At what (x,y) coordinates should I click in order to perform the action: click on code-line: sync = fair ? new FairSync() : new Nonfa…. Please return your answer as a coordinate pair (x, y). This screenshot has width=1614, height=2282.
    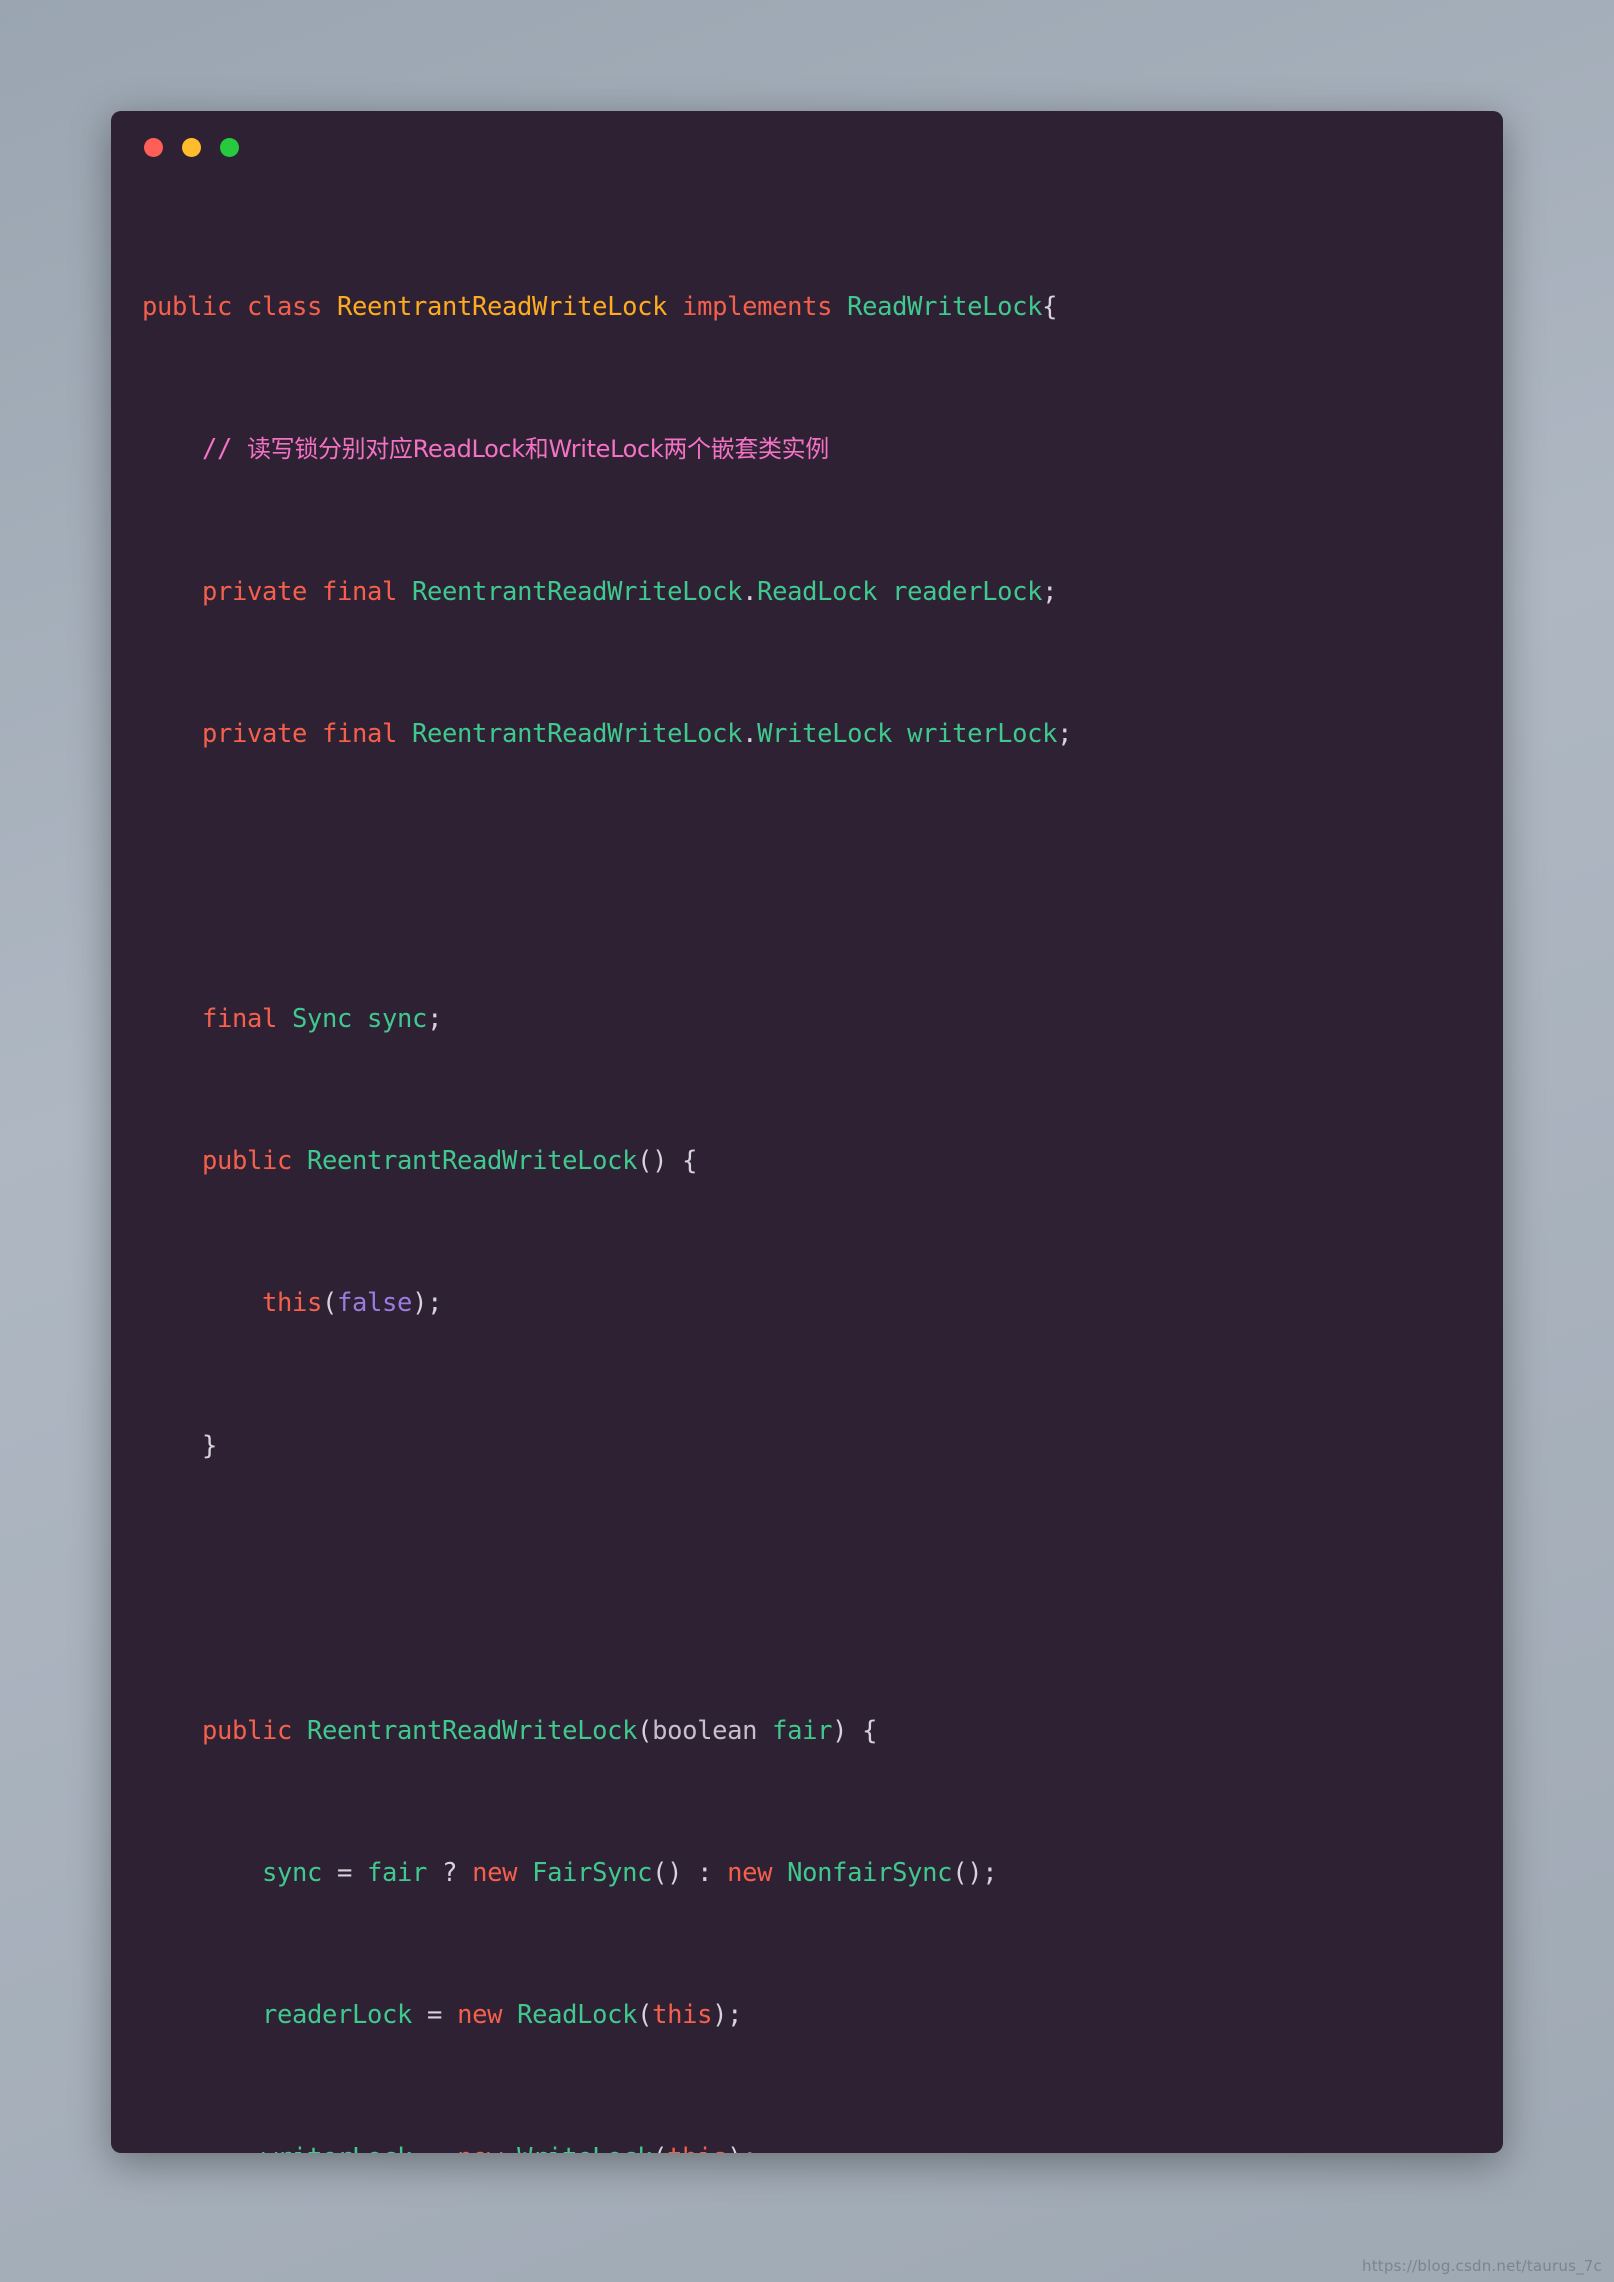
    Looking at the image, I should click on (570, 1872).